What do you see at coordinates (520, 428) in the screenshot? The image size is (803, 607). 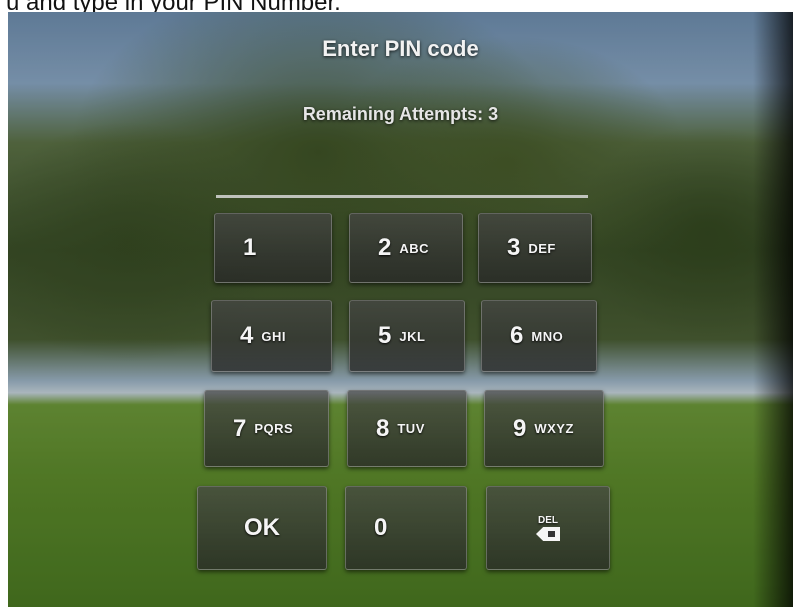 I see `key-digit: 9` at bounding box center [520, 428].